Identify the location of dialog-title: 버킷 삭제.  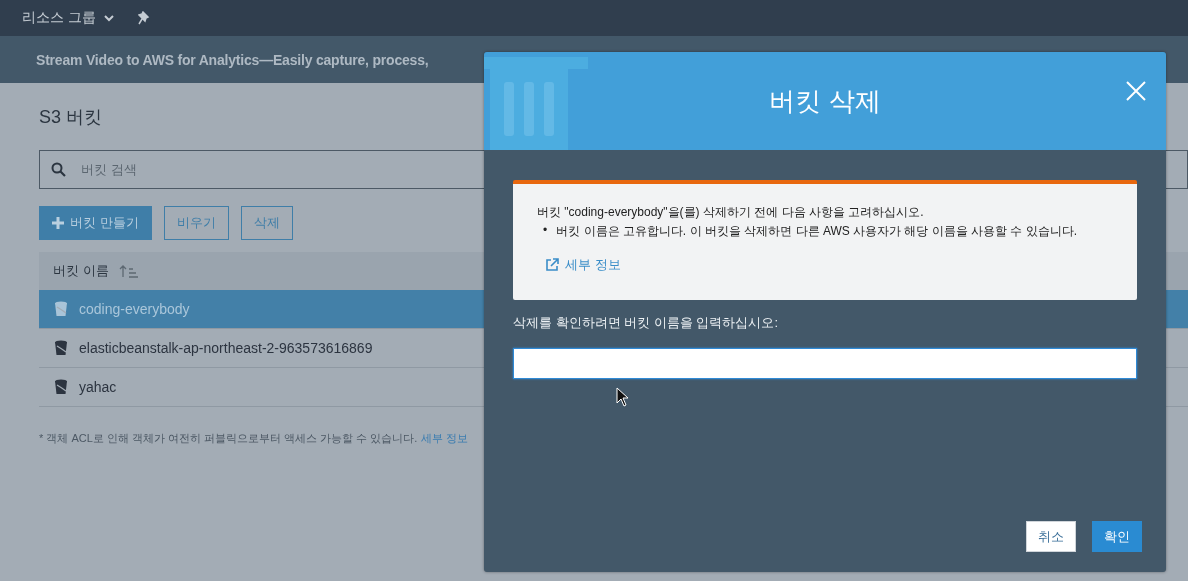
(825, 101).